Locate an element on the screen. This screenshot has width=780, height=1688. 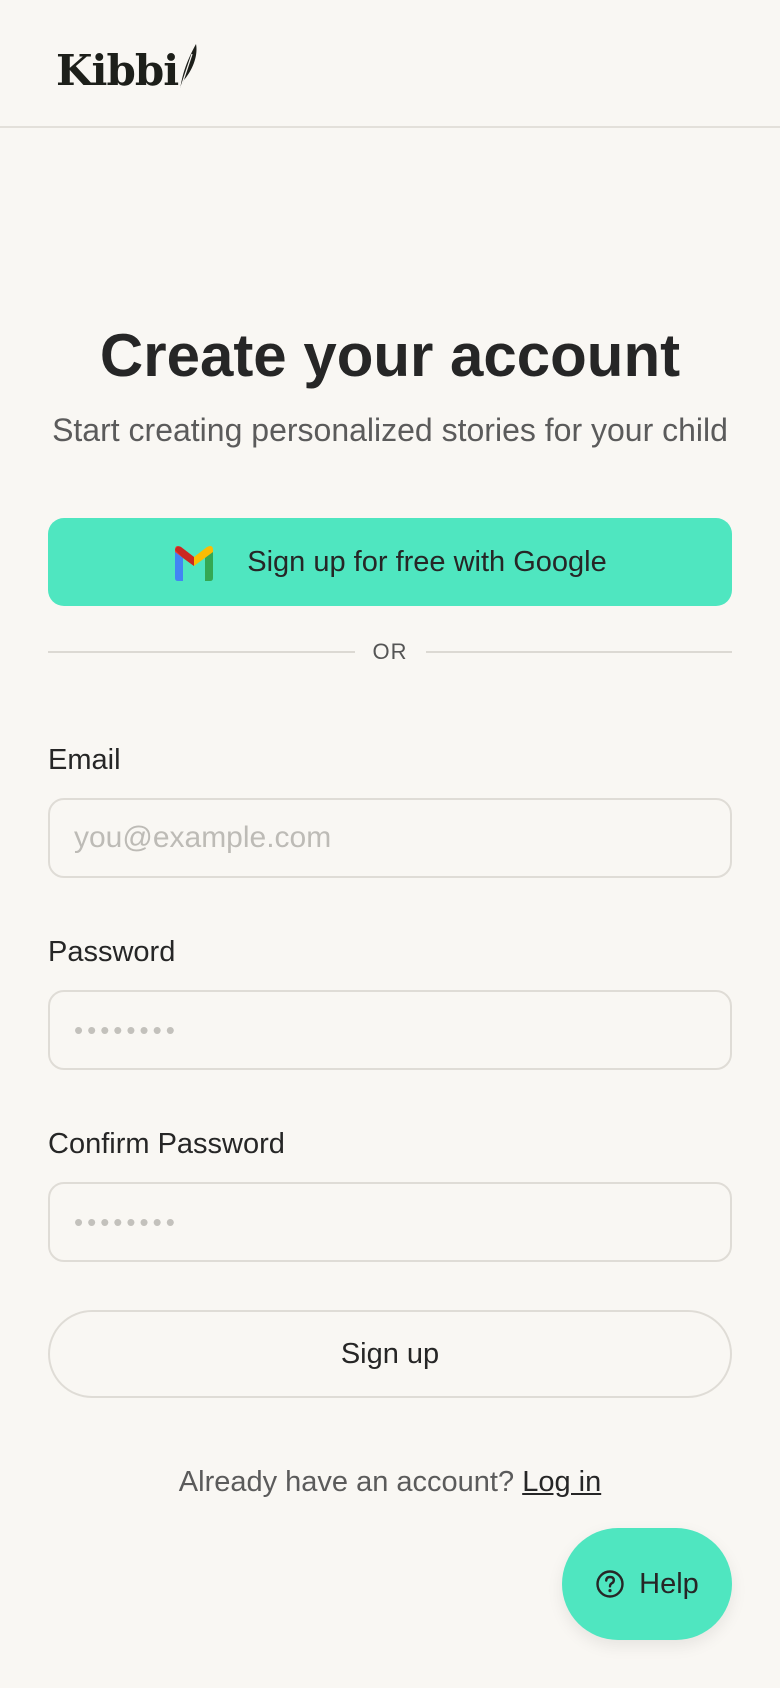
login-prompt: Already have an account? Log in is located at coordinates (390, 1482).